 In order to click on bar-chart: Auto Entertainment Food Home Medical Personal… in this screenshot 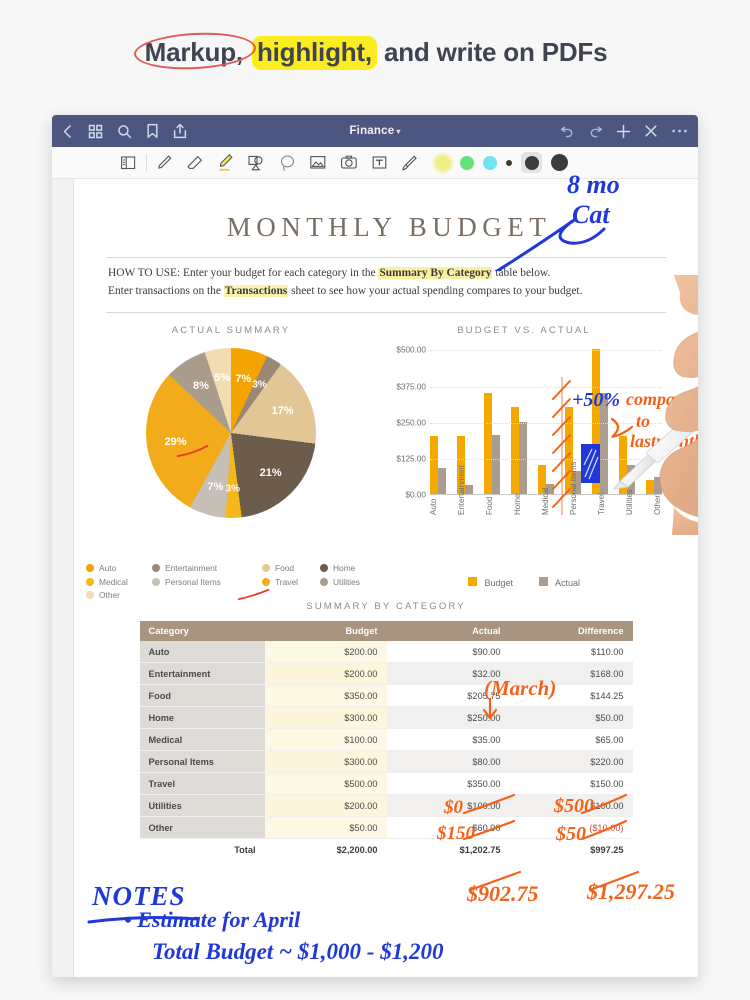, I will do `click(524, 431)`.